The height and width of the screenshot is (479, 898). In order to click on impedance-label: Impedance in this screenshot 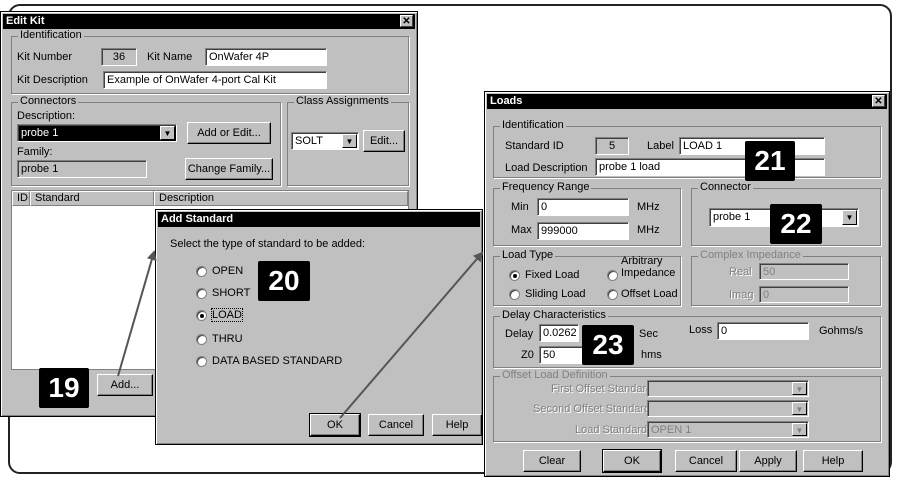, I will do `click(648, 273)`.